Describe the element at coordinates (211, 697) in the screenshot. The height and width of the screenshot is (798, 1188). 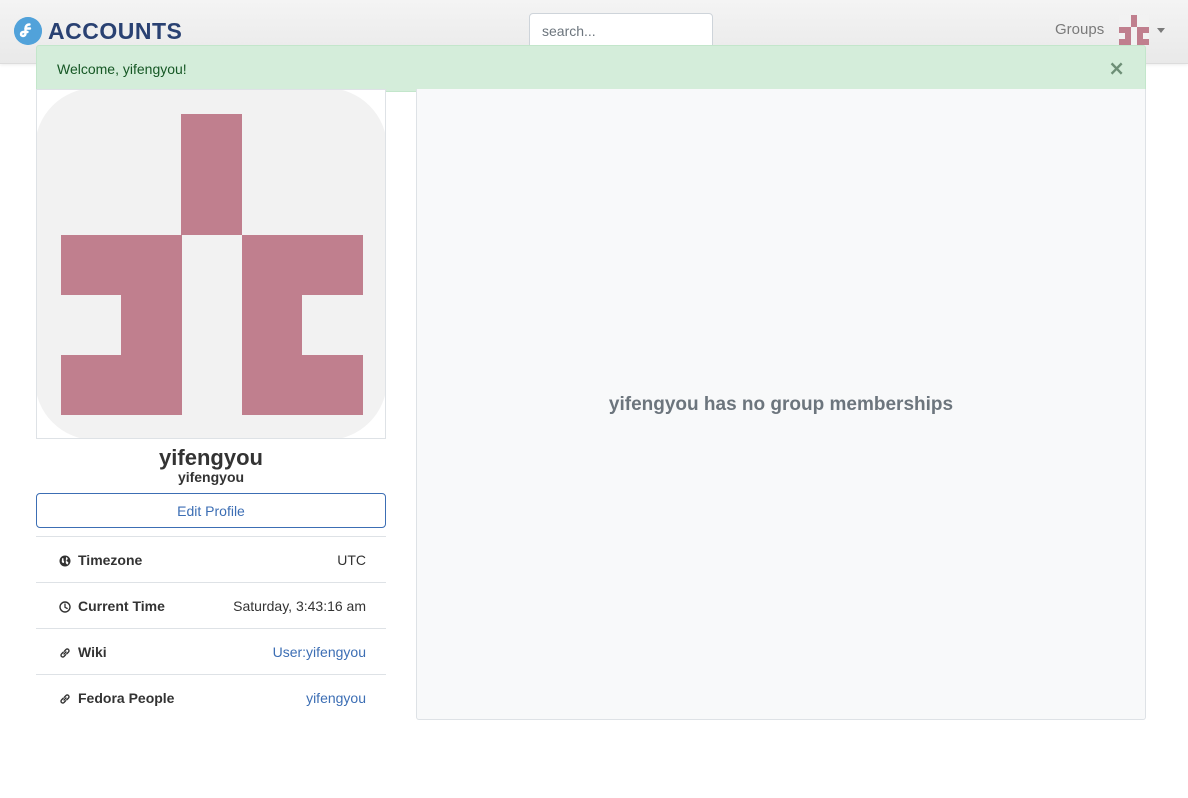
I see `info-row-fedora-people: Fedora People yifengyou` at that location.